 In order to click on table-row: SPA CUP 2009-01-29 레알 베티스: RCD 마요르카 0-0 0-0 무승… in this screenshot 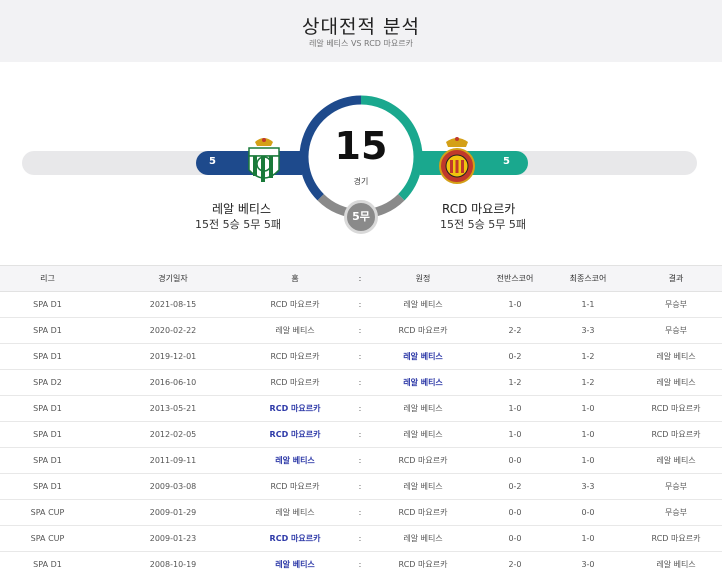, I will do `click(361, 513)`.